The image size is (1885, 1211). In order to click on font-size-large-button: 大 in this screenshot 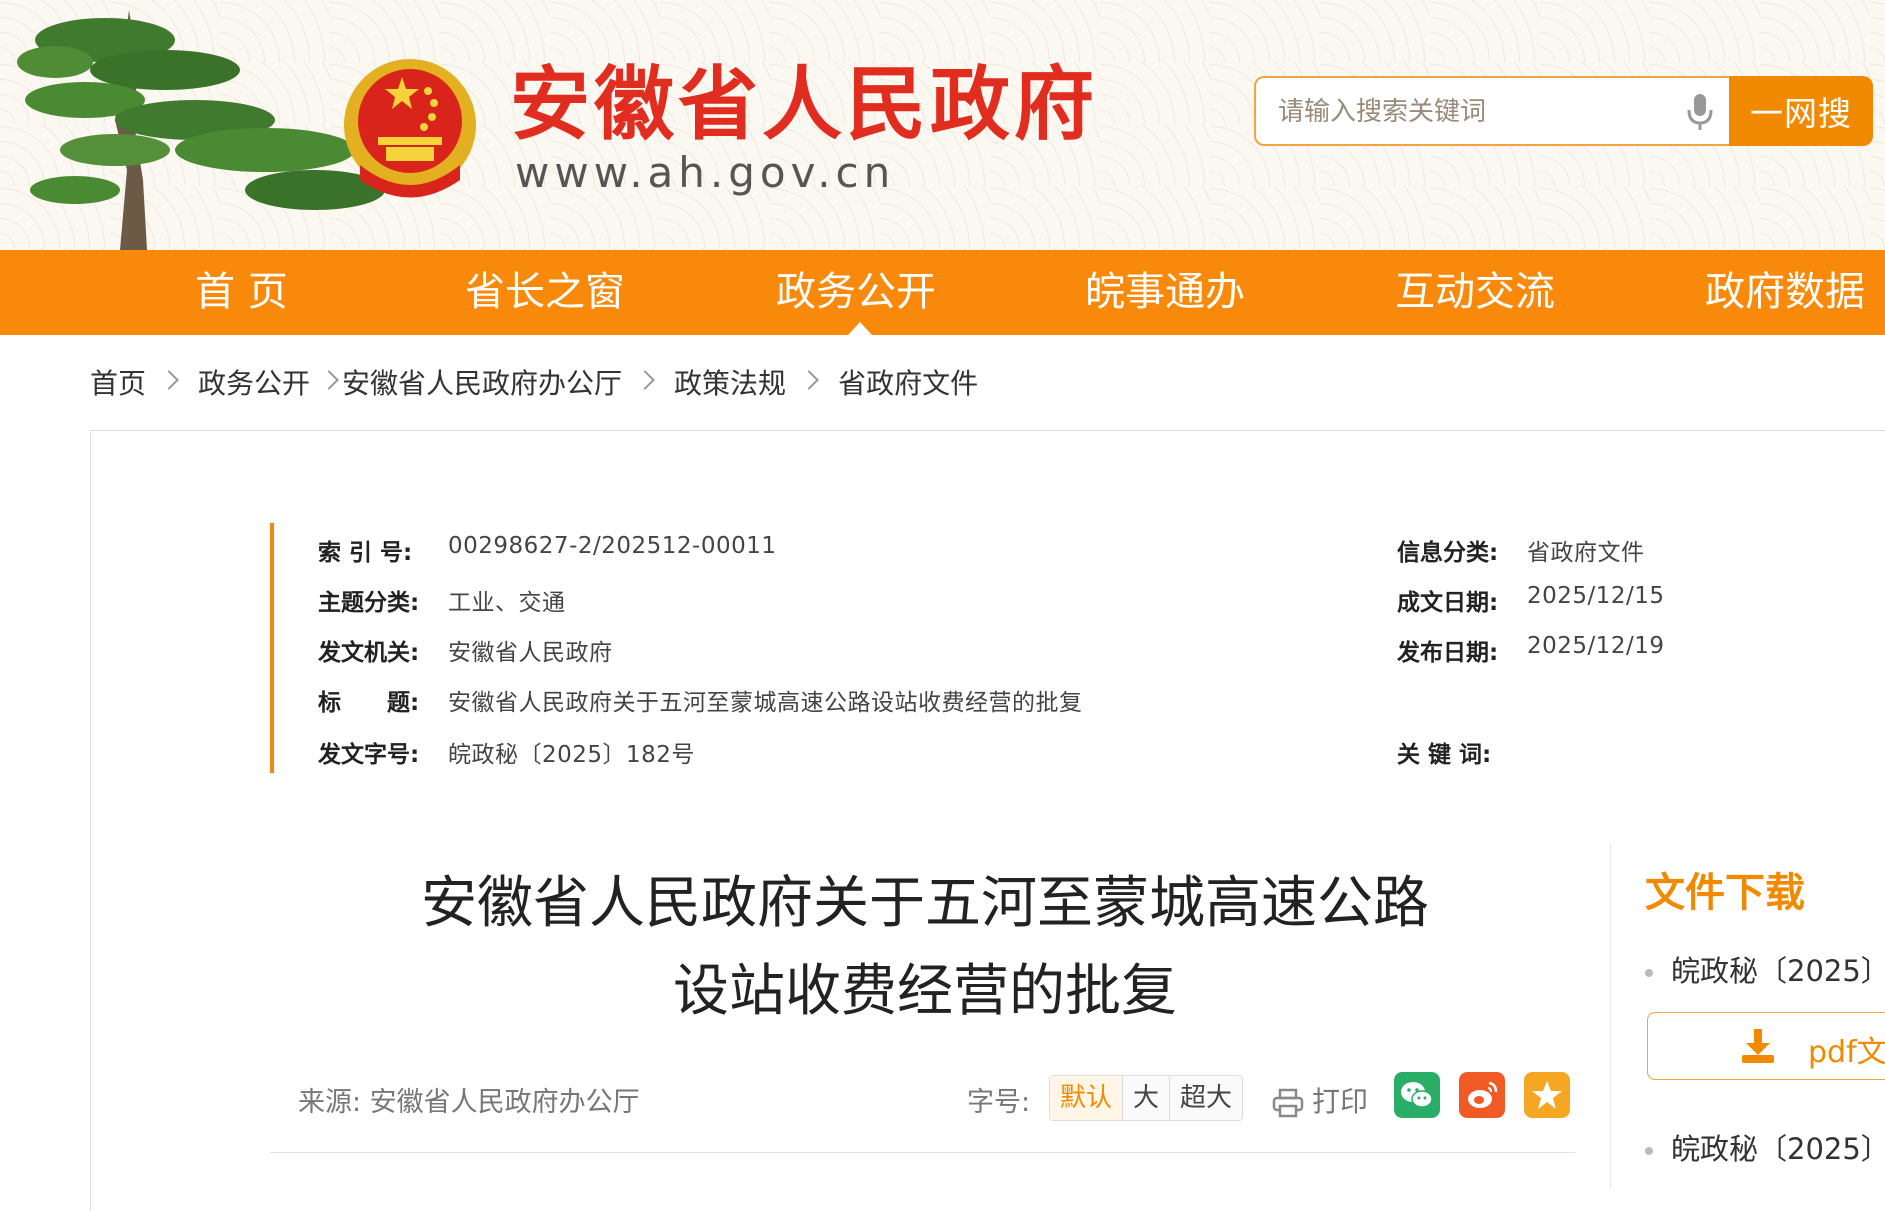, I will do `click(1147, 1098)`.